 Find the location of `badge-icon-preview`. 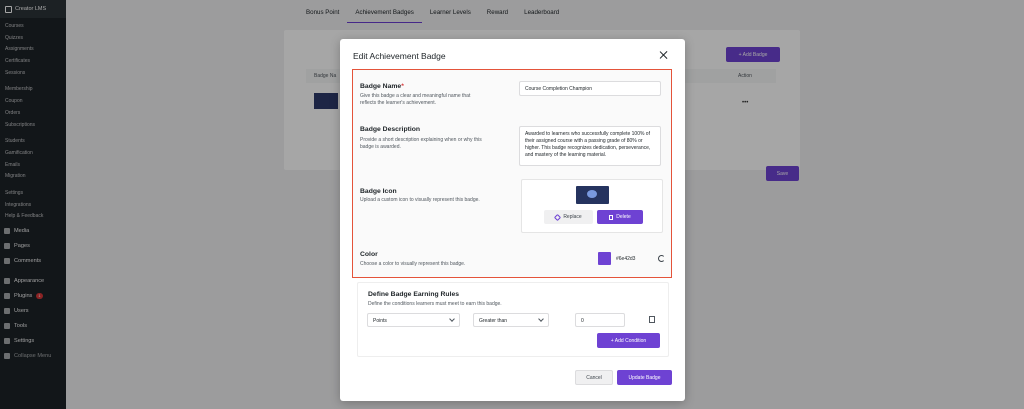

badge-icon-preview is located at coordinates (592, 195).